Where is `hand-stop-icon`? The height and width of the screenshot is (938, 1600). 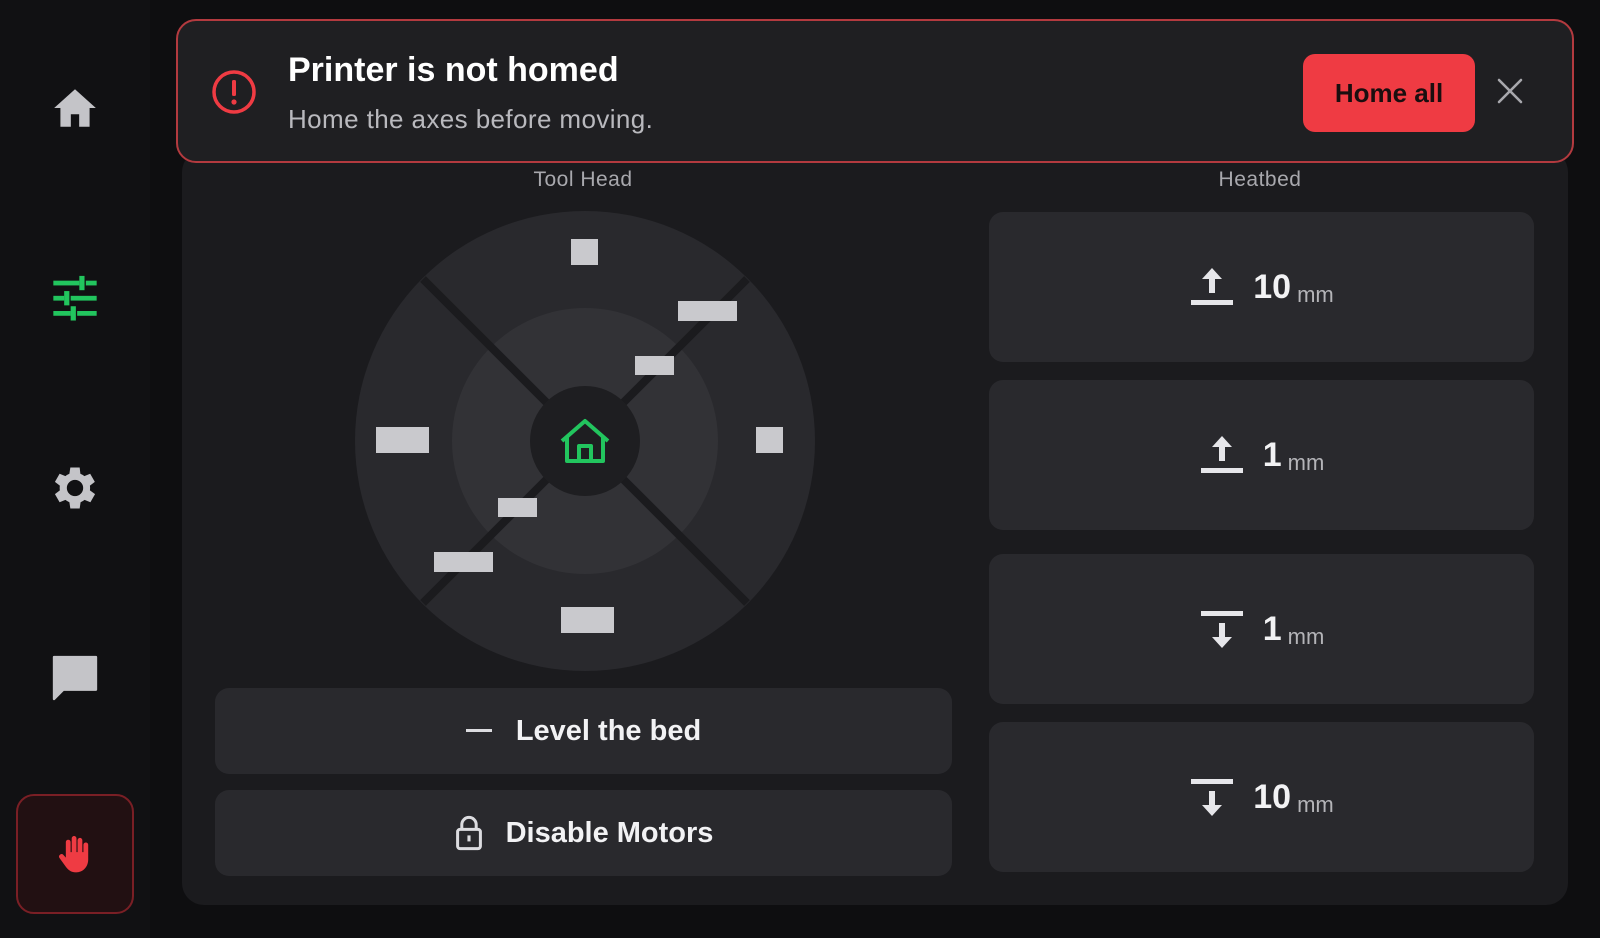
hand-stop-icon is located at coordinates (74, 854).